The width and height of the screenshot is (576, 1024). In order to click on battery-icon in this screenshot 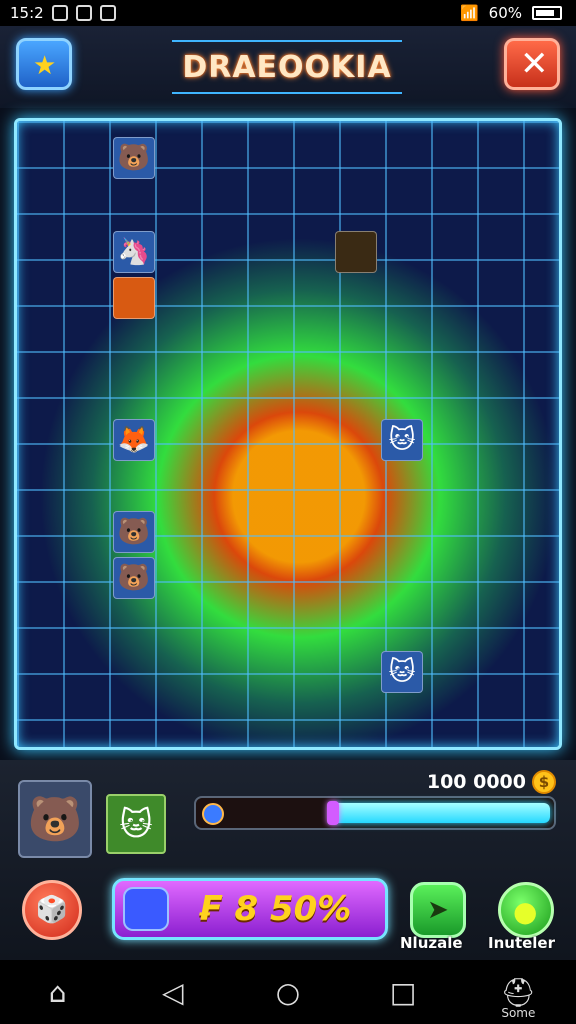, I will do `click(547, 13)`.